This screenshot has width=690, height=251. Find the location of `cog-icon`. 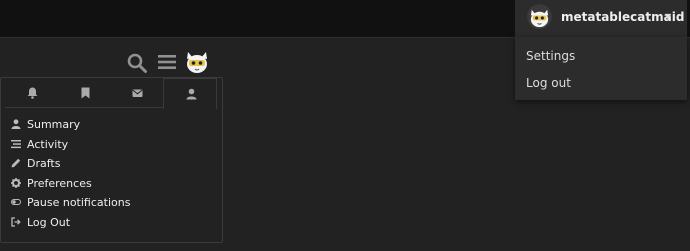

cog-icon is located at coordinates (16, 183).